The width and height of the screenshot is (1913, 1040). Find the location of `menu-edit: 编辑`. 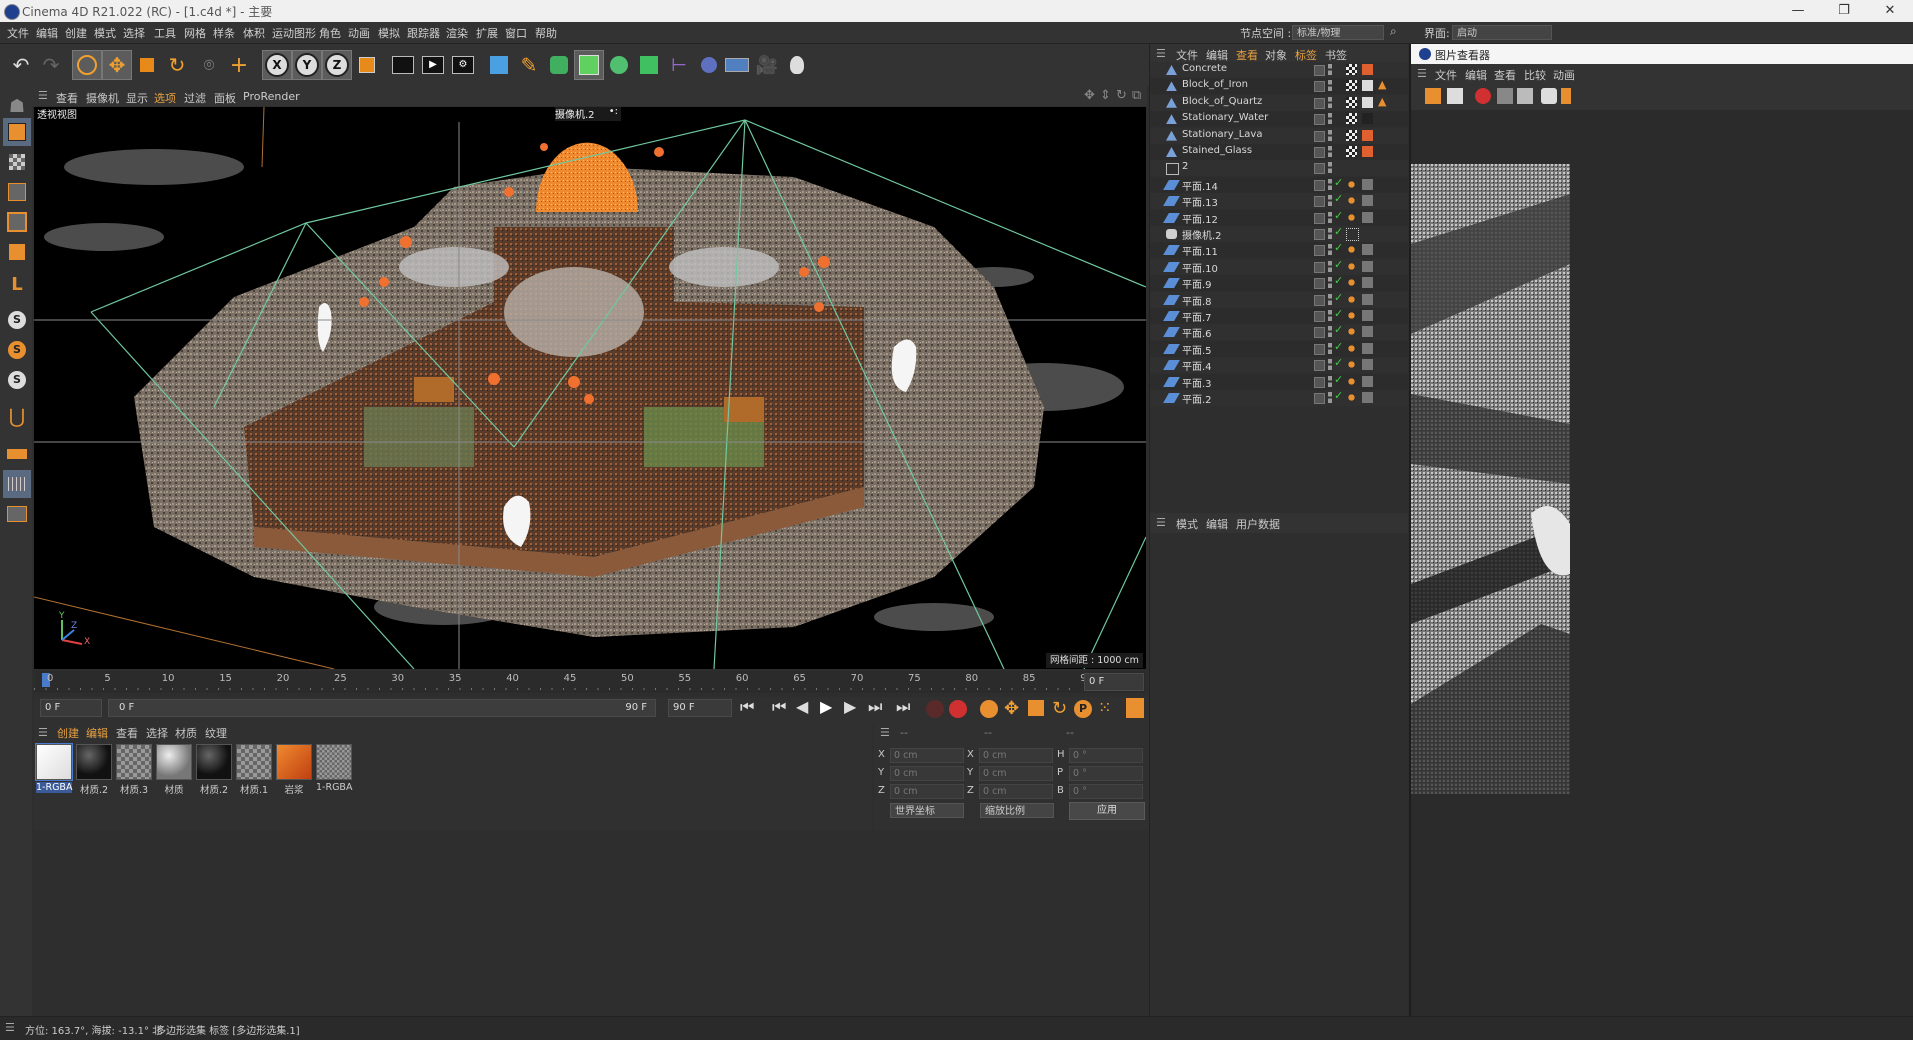

menu-edit: 编辑 is located at coordinates (47, 33).